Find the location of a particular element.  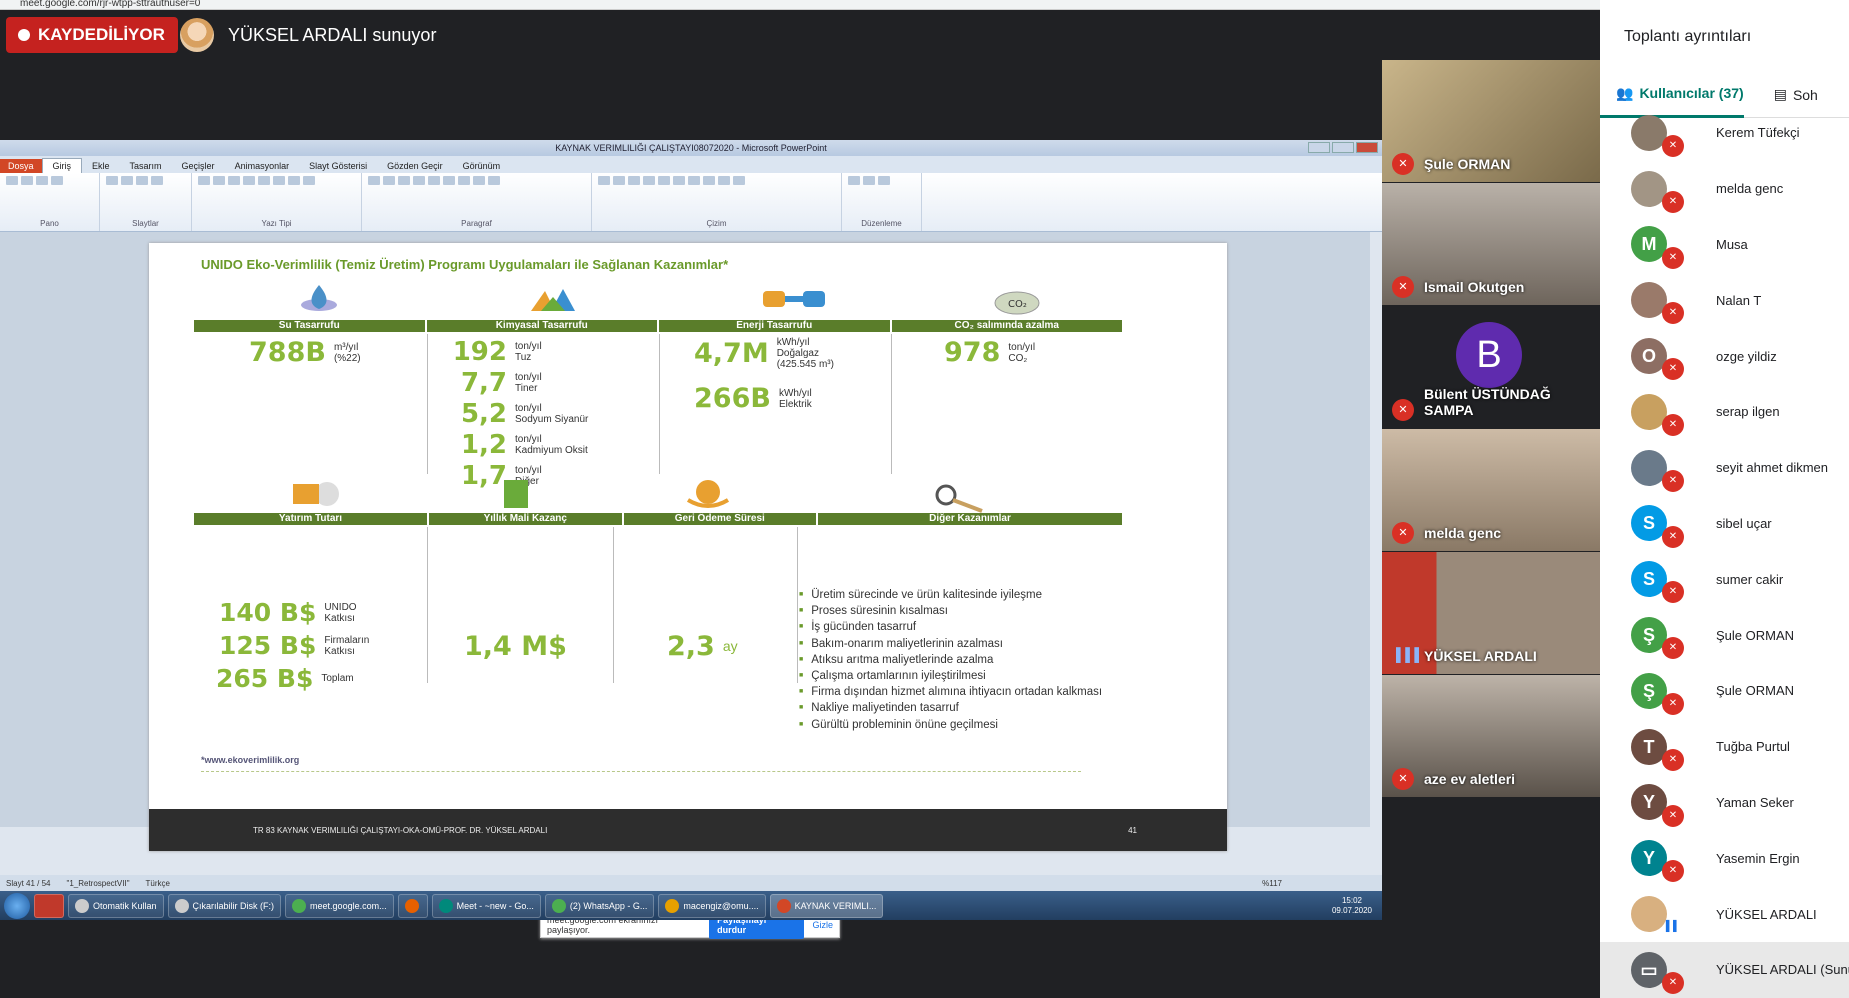

co2-stat: 978 ton/yıl CO₂ is located at coordinates (990, 352).